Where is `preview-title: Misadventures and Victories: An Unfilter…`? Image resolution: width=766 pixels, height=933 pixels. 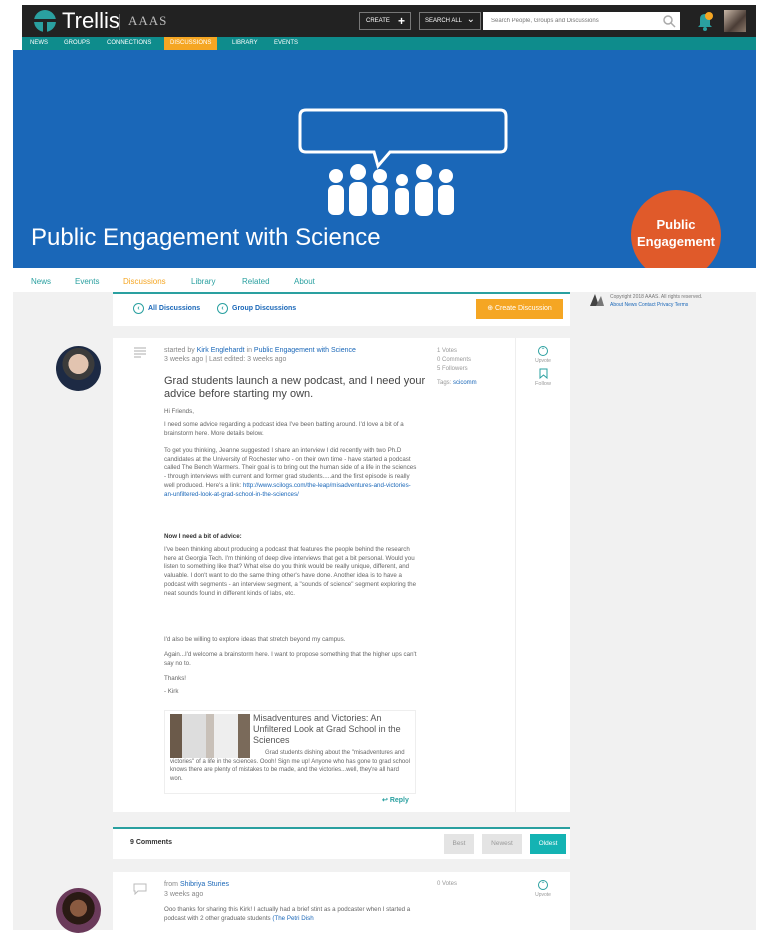
preview-title: Misadventures and Victories: An Unfilter… is located at coordinates (333, 729).